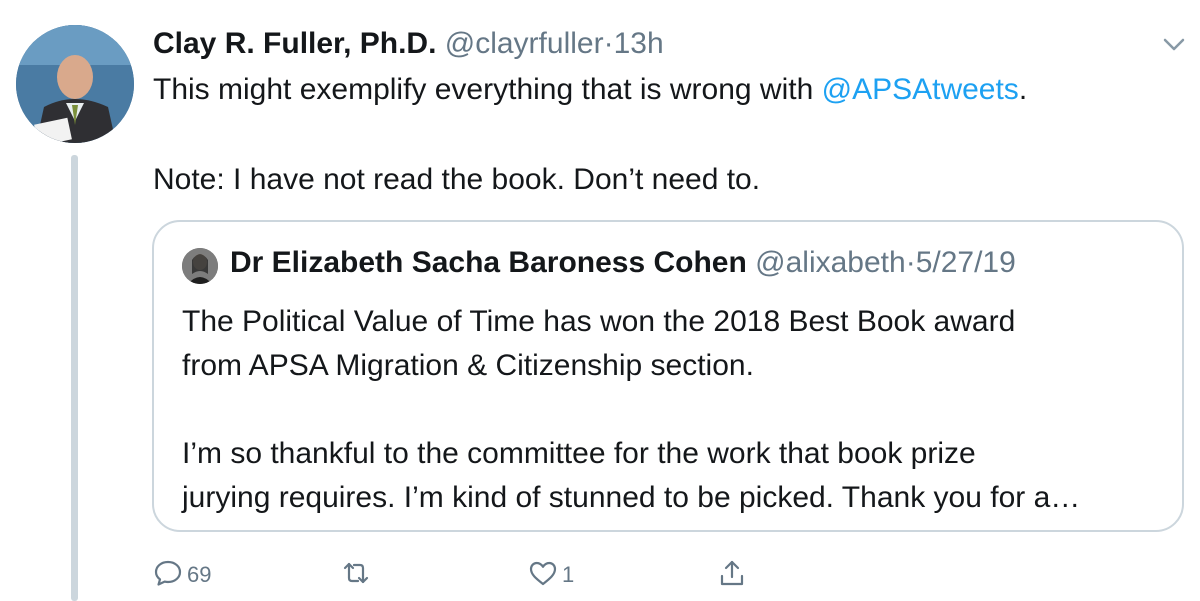  Describe the element at coordinates (488, 262) in the screenshot. I see `quoted-author-name: Dr Elizabeth Sacha Baroness Cohen` at that location.